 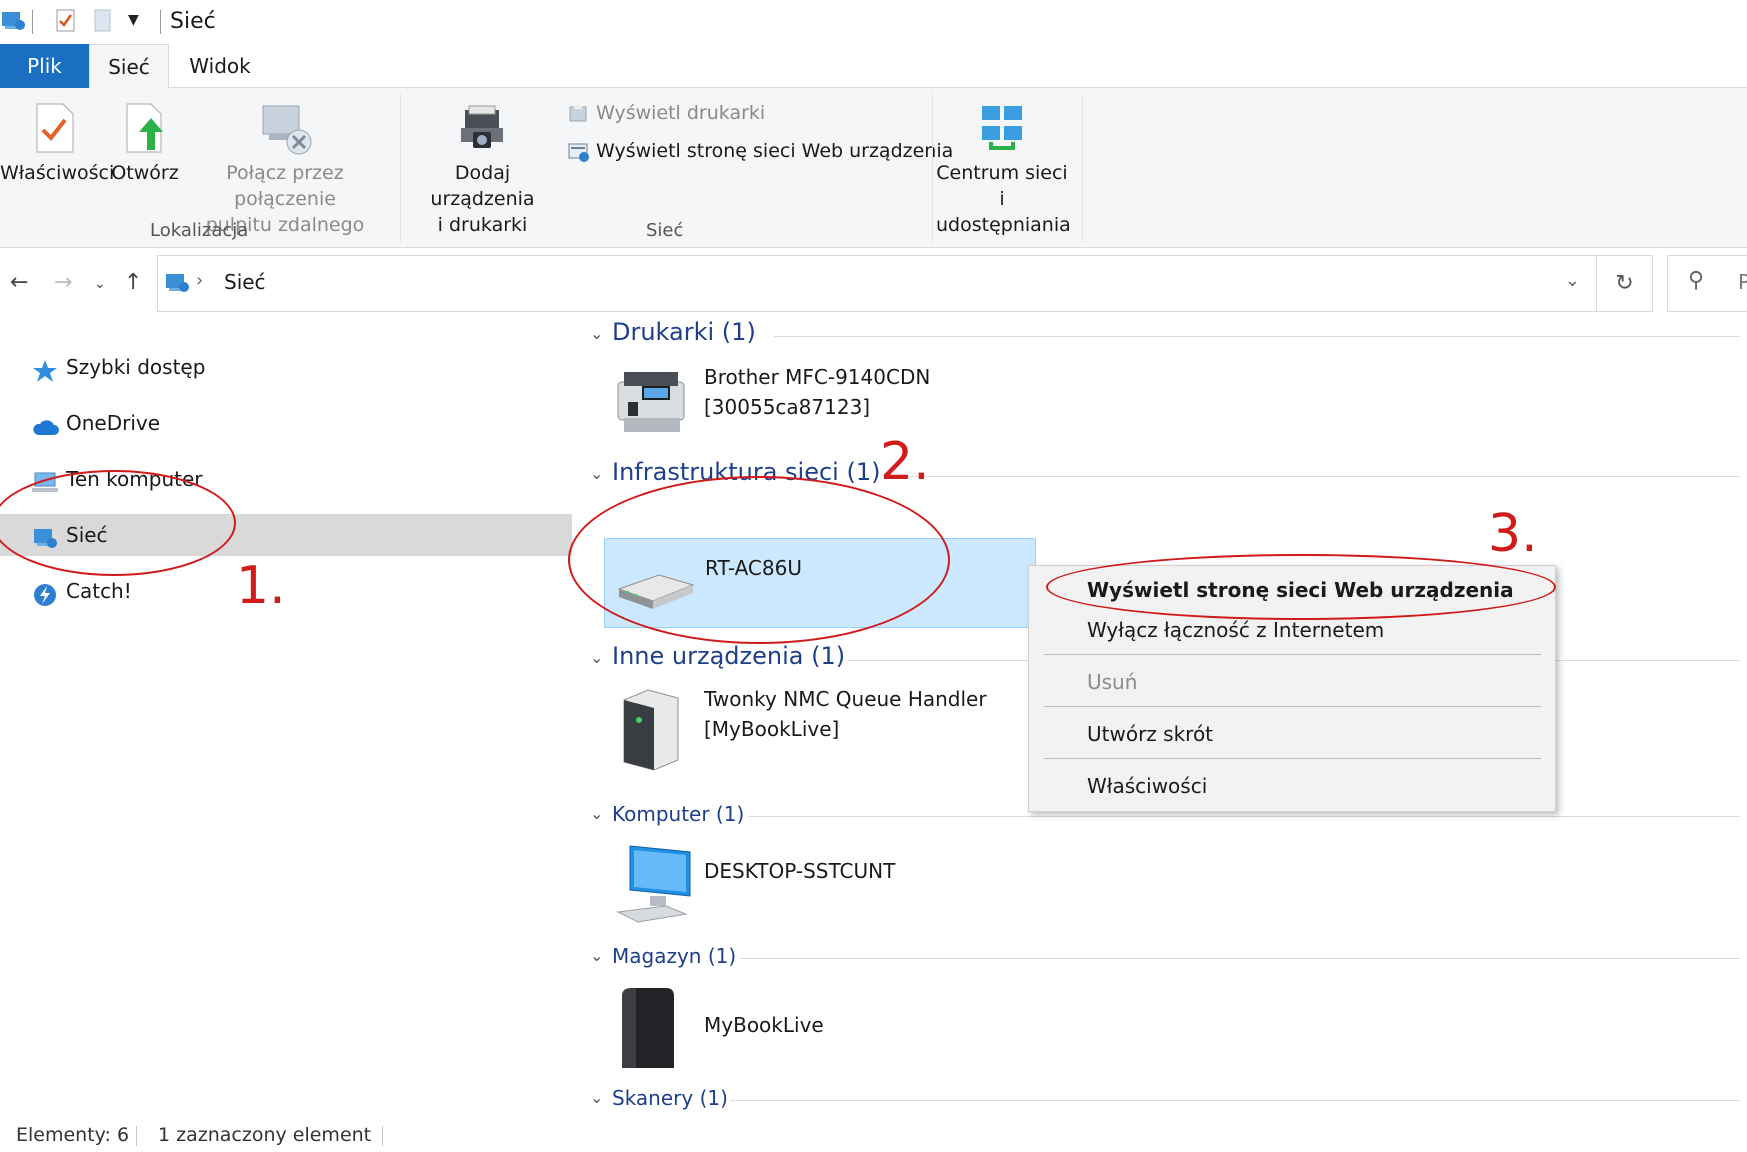 I want to click on network-center-button: Centrum sieci i udostępniania, so click(x=1003, y=170).